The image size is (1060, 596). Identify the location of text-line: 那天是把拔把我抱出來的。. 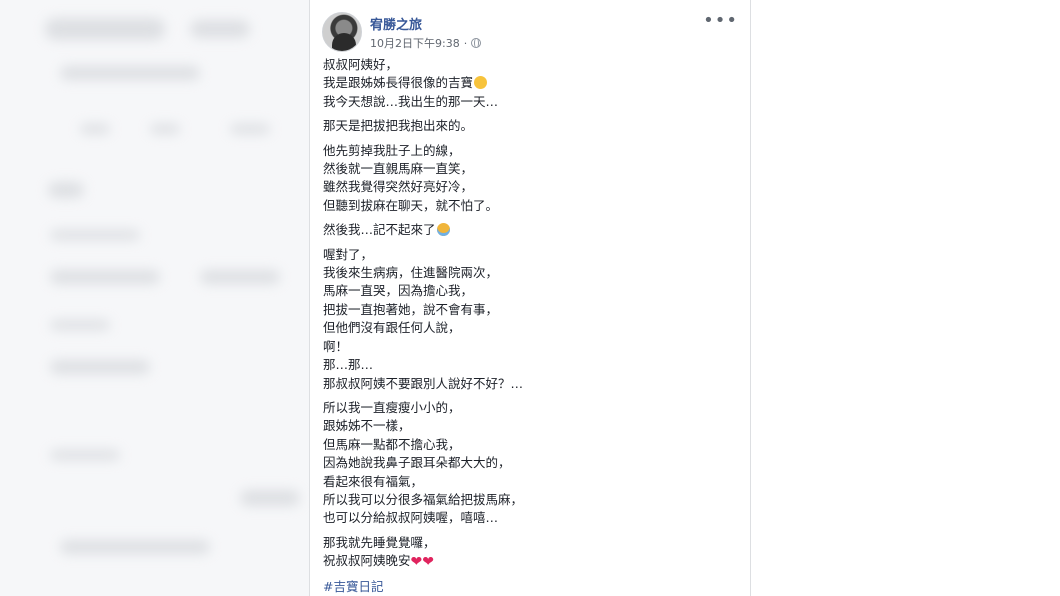
(398, 126).